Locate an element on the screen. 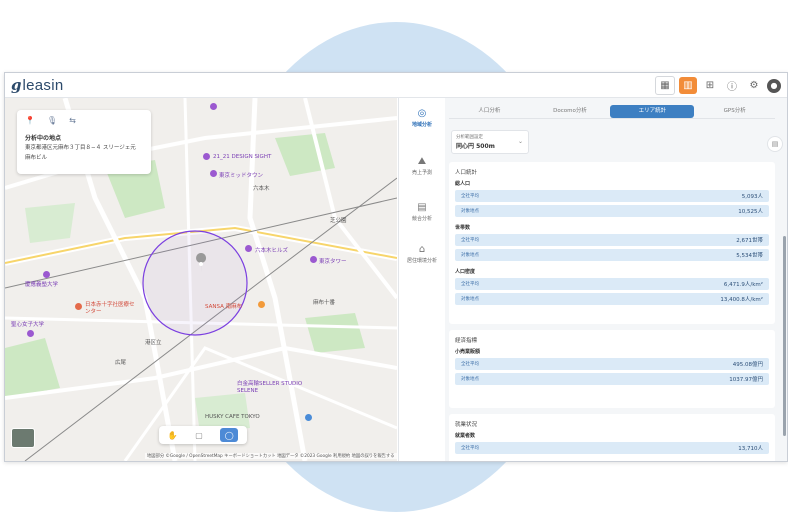 The height and width of the screenshot is (532, 788). map-label: 麻布十番 is located at coordinates (324, 303).